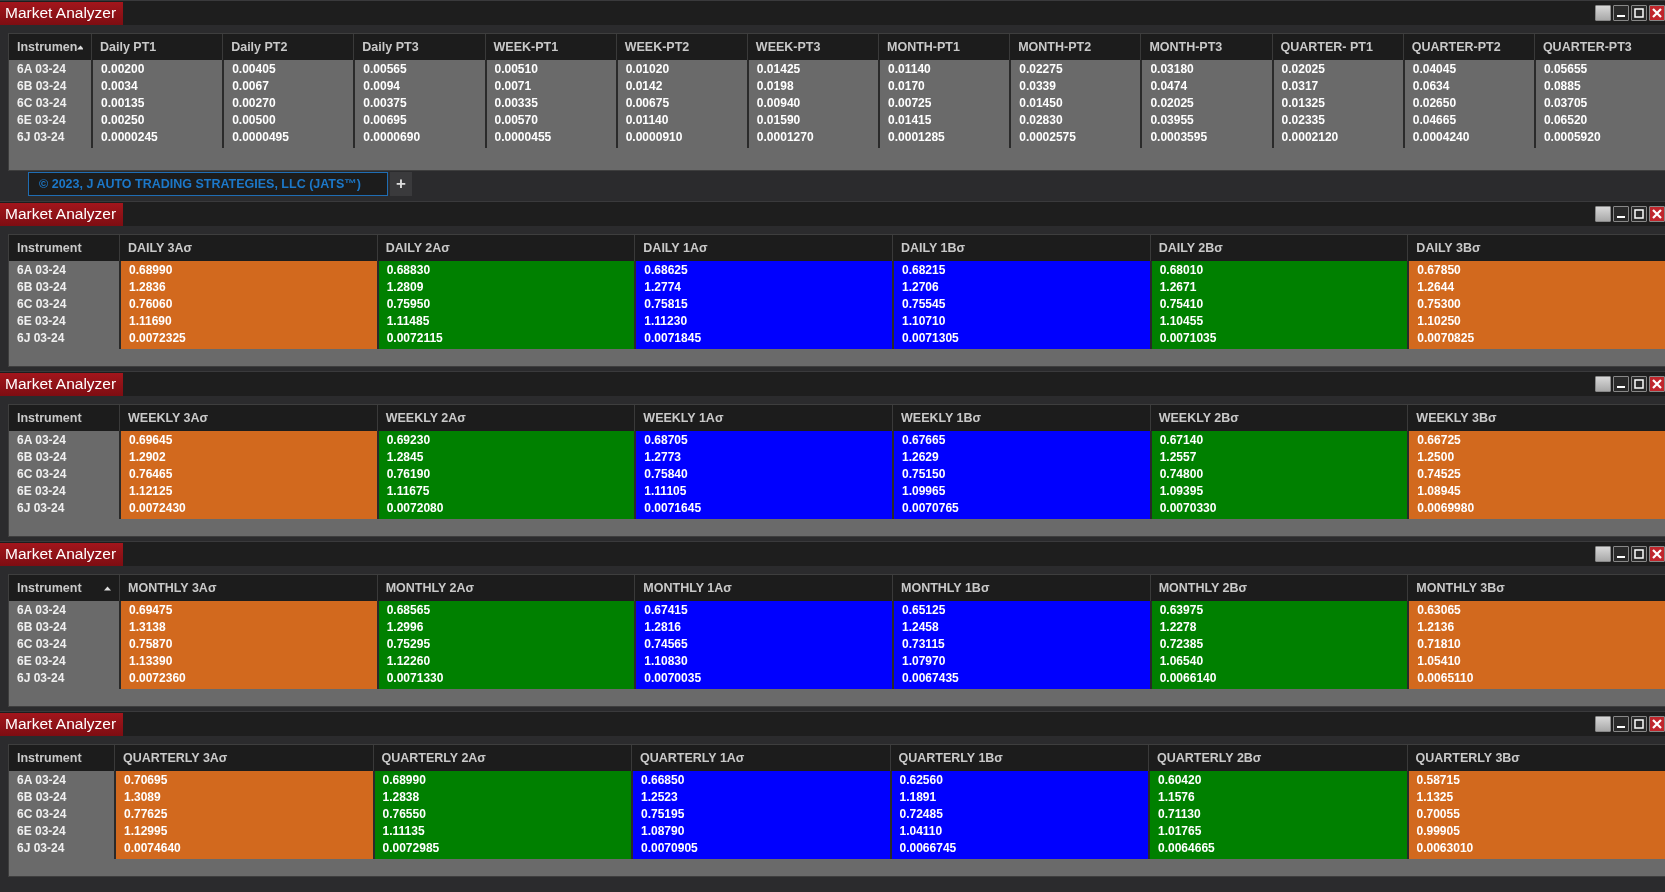  I want to click on cell-value: 0.00695, so click(385, 120).